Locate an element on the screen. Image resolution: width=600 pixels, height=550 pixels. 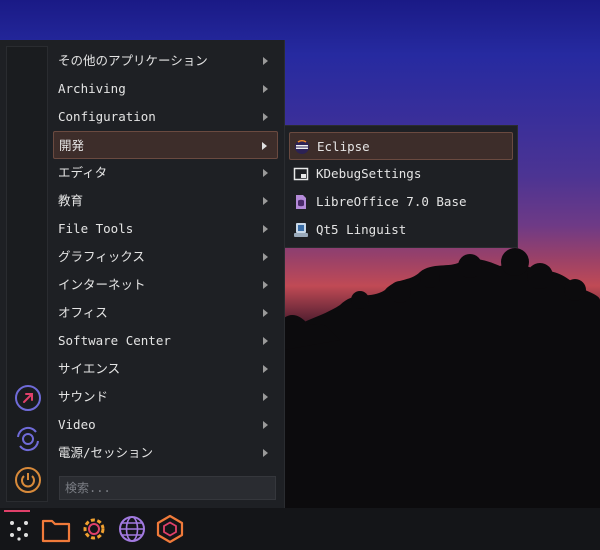
package-manager-button is located at coordinates (170, 529).